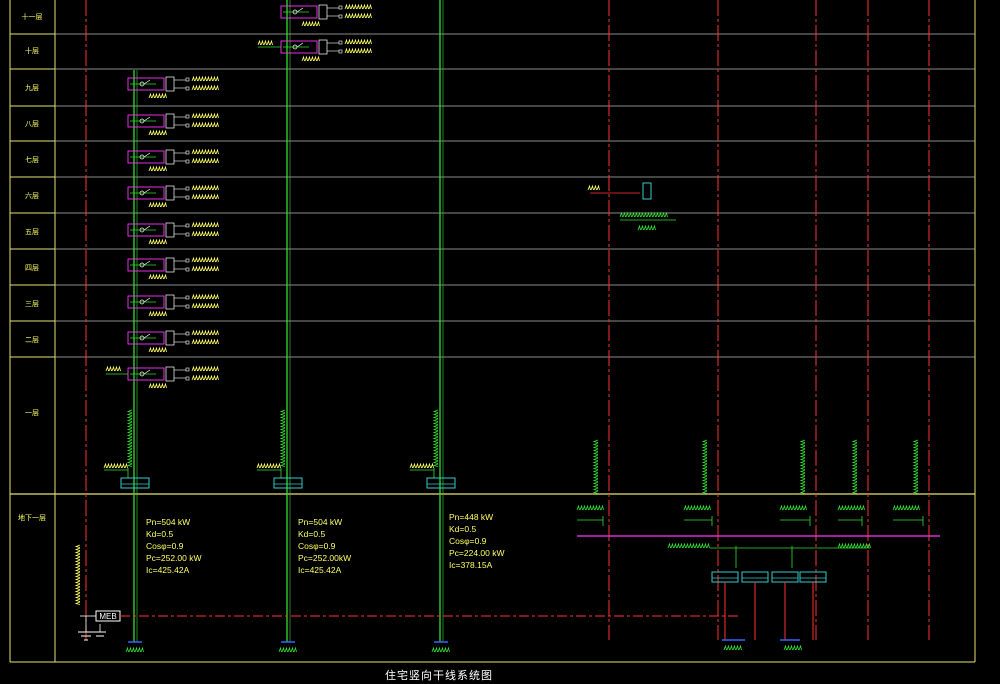 The width and height of the screenshot is (1000, 684). What do you see at coordinates (32, 160) in the screenshot?
I see `floor-label: 七层` at bounding box center [32, 160].